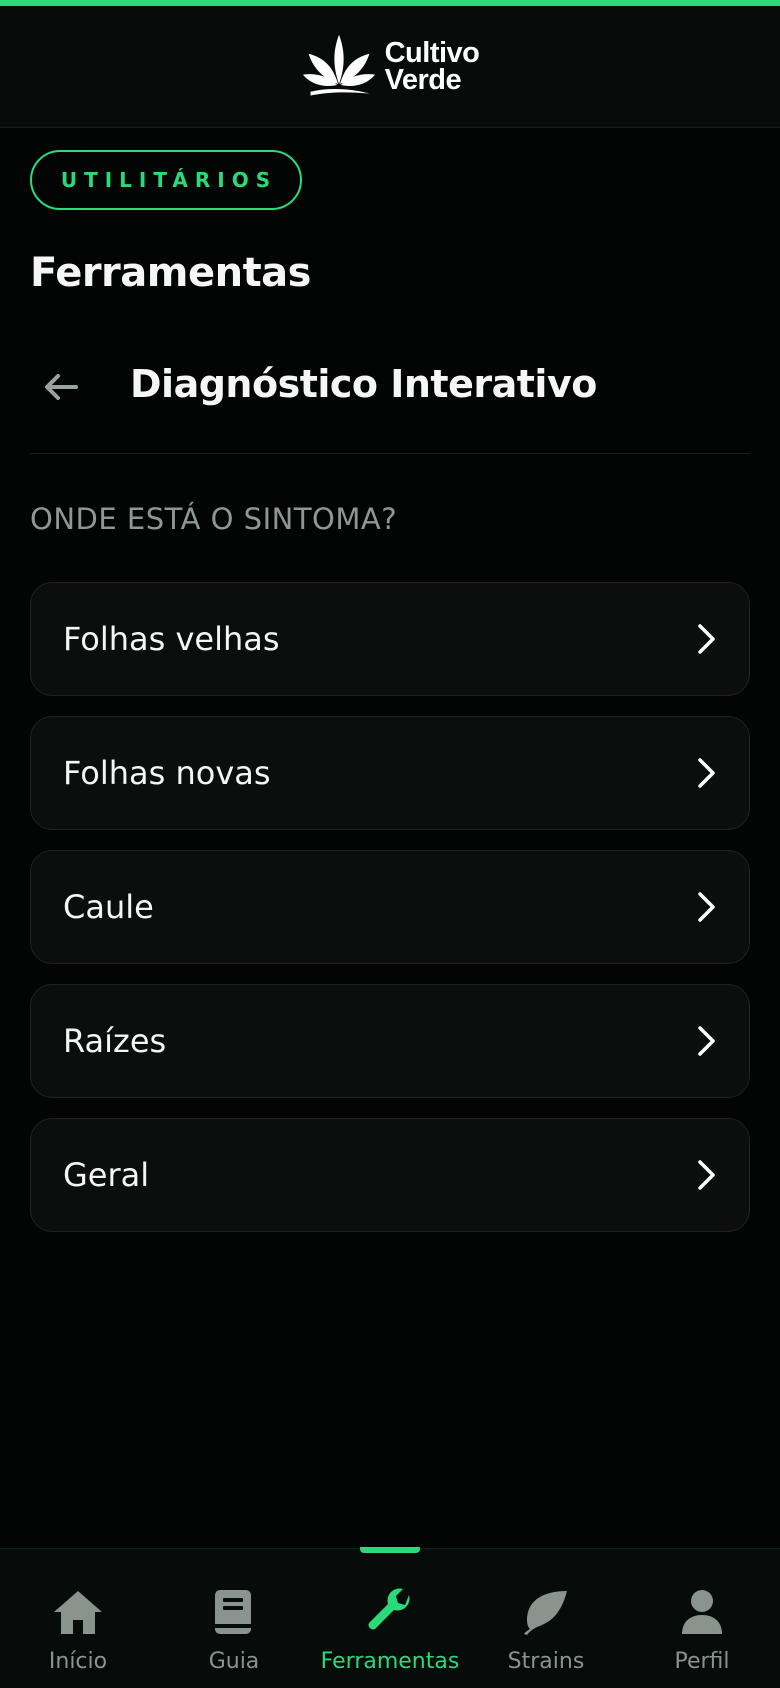 This screenshot has width=780, height=1688. I want to click on bottom-navigation: Início Guia Ferramentas Strains Perfil, so click(390, 1617).